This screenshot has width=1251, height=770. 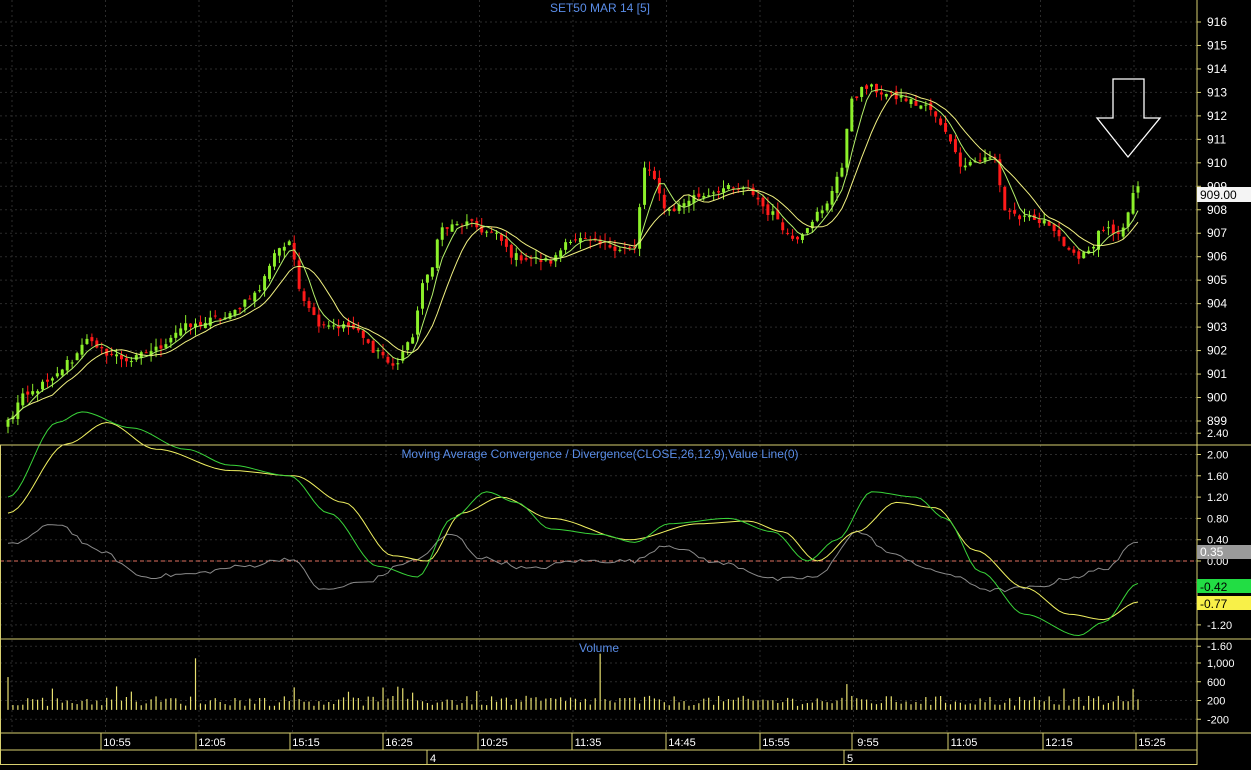 What do you see at coordinates (1217, 434) in the screenshot?
I see `macd-y-tick-label: 2.40` at bounding box center [1217, 434].